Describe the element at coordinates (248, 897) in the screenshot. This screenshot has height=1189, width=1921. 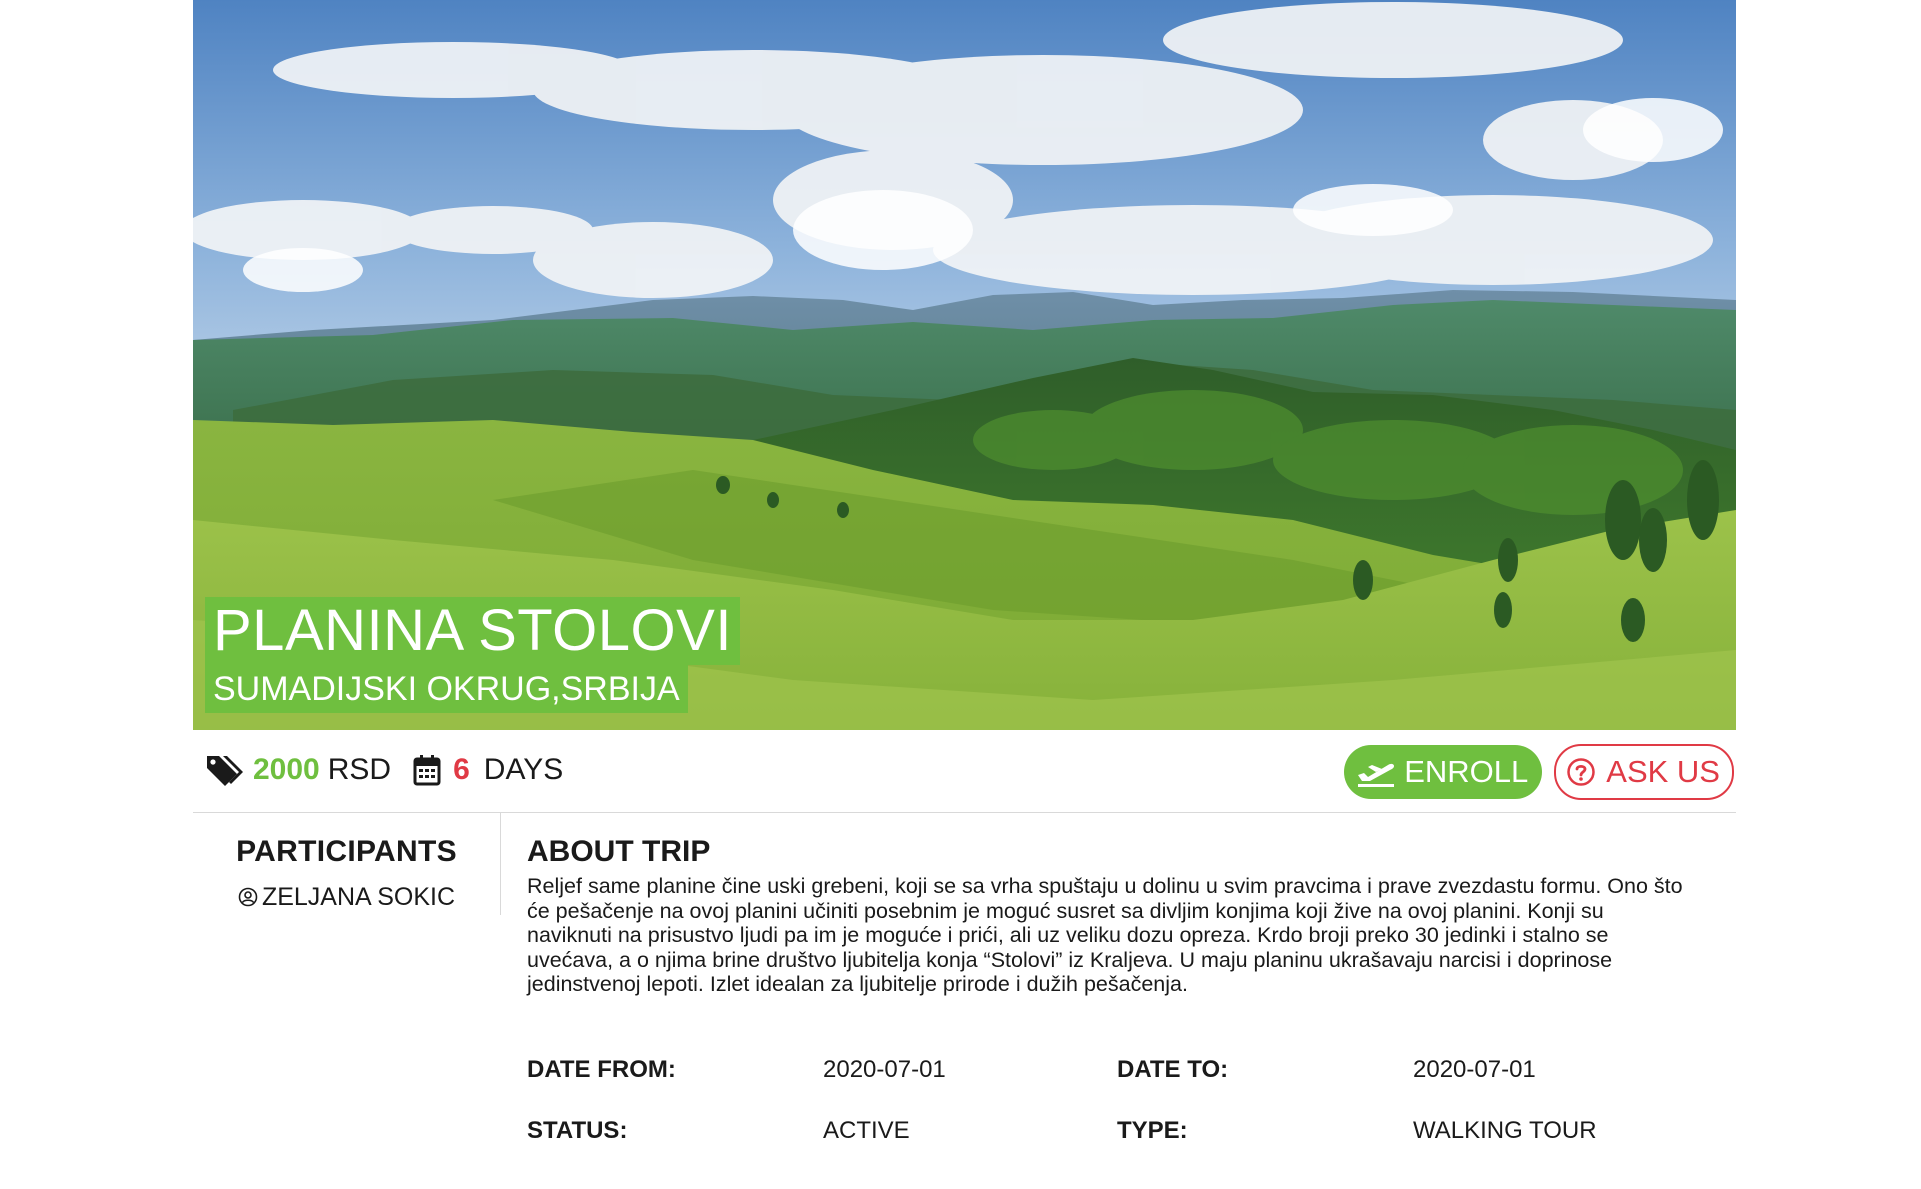
I see `user-circle-icon` at that location.